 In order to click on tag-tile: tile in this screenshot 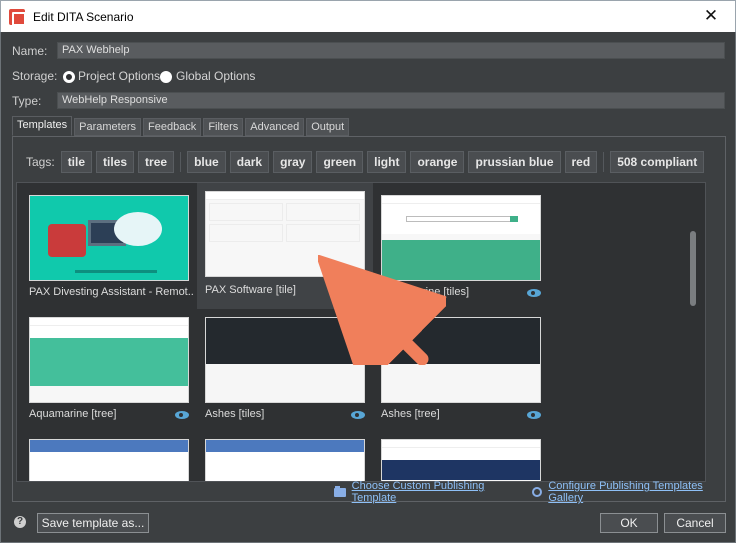, I will do `click(76, 162)`.